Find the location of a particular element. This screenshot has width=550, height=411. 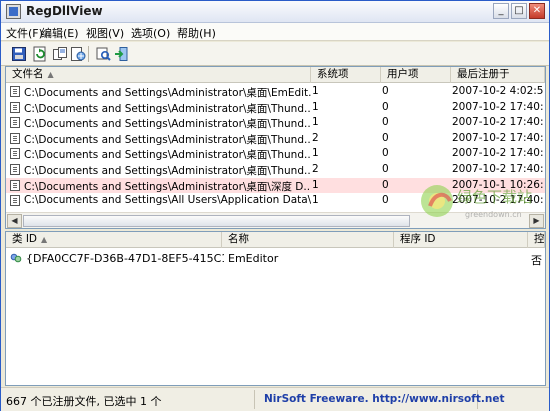

toolbar is located at coordinates (275, 54).